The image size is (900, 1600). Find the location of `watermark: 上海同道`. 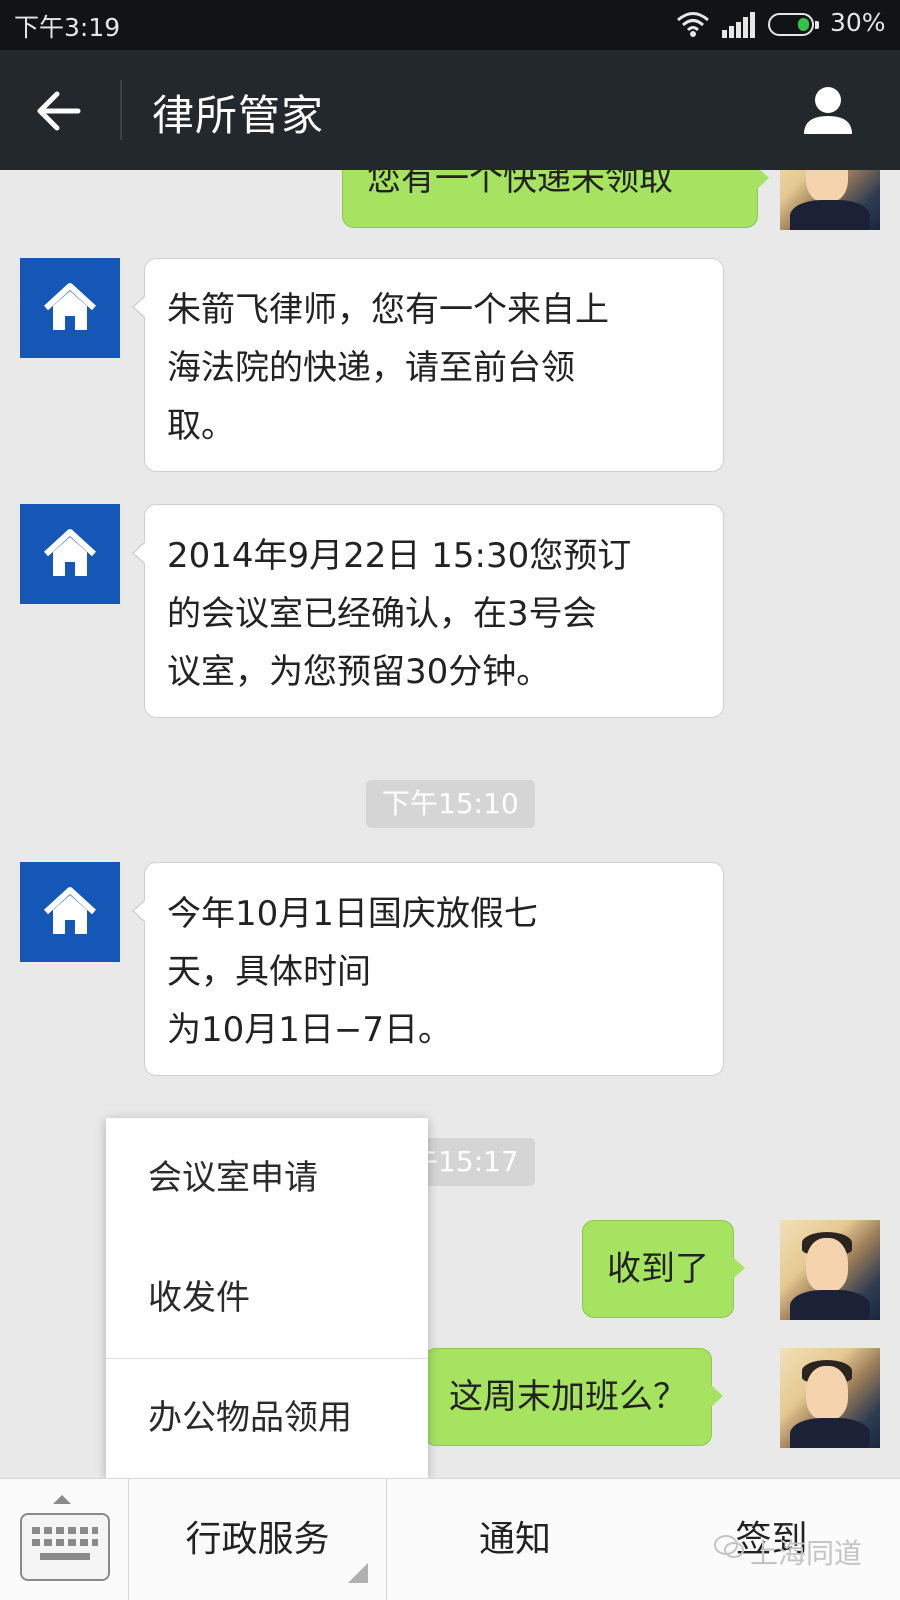

watermark: 上海同道 is located at coordinates (788, 1552).